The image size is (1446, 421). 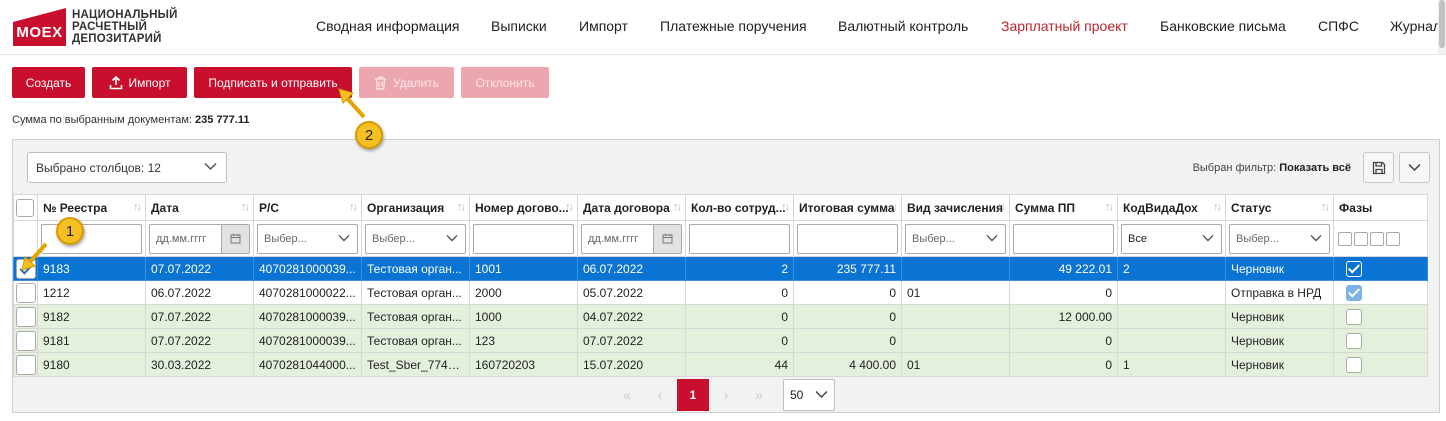 What do you see at coordinates (1380, 207) in the screenshot?
I see `col-phases: Фазы` at bounding box center [1380, 207].